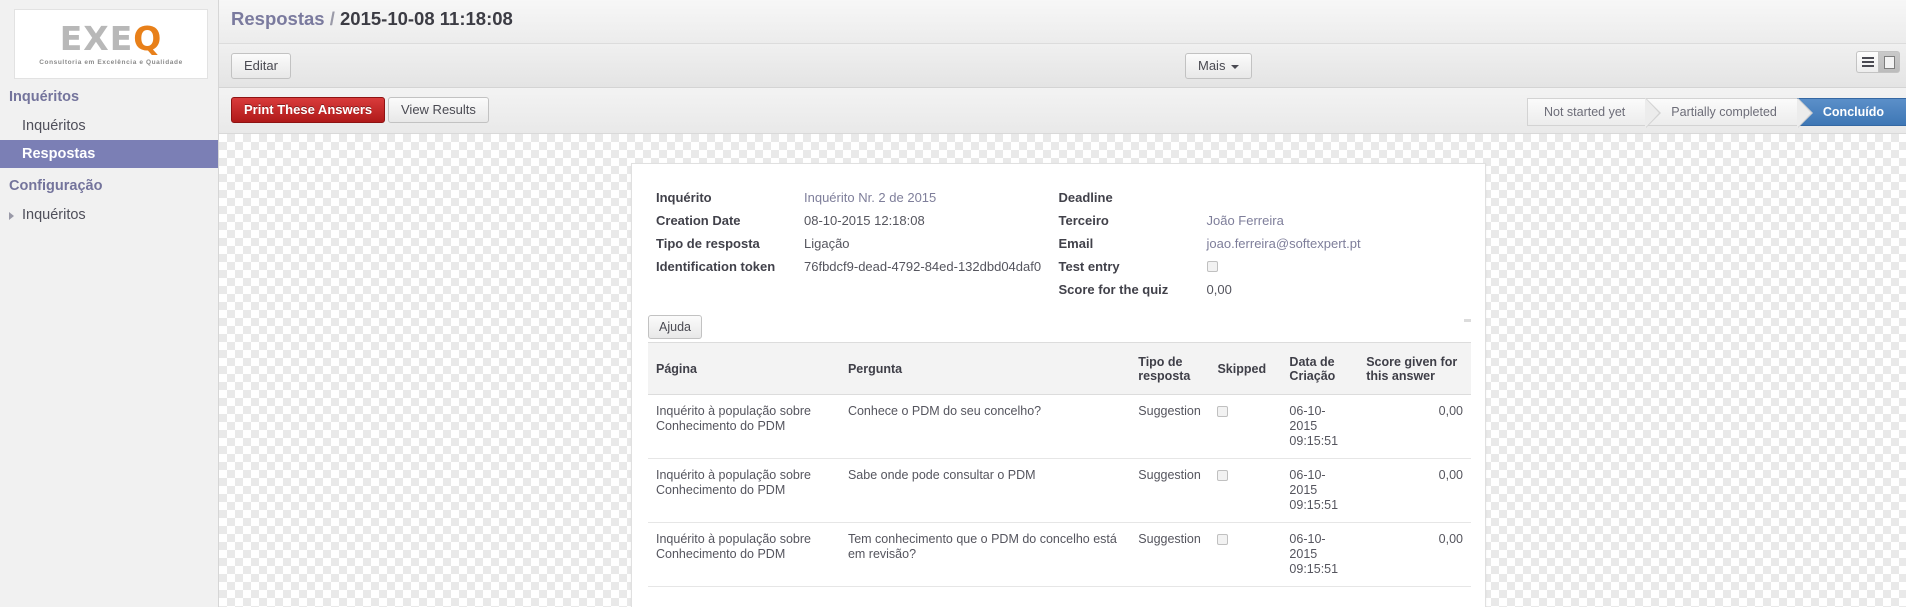  I want to click on cell-score: 0,00, so click(1414, 490).